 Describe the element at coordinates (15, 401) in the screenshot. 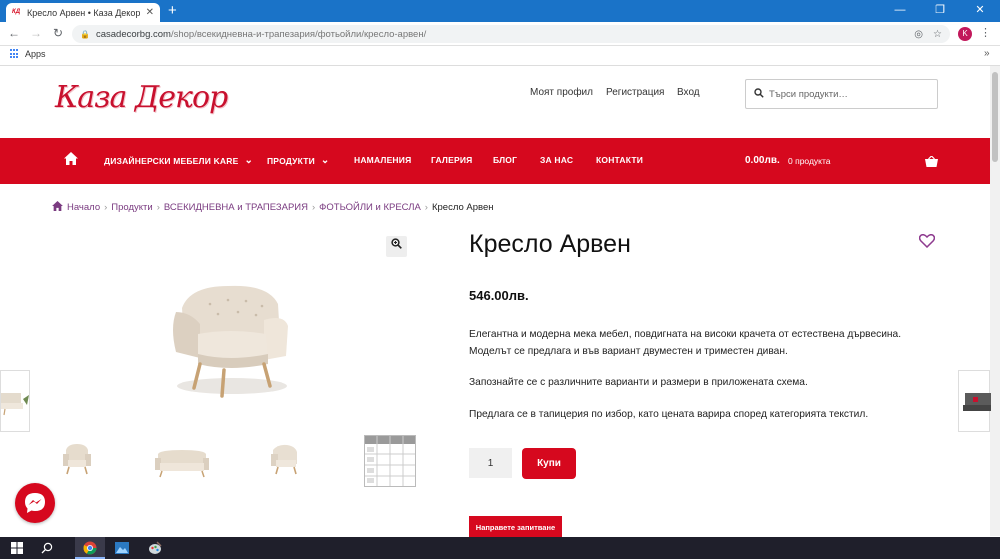

I see `previous-product-preview` at that location.